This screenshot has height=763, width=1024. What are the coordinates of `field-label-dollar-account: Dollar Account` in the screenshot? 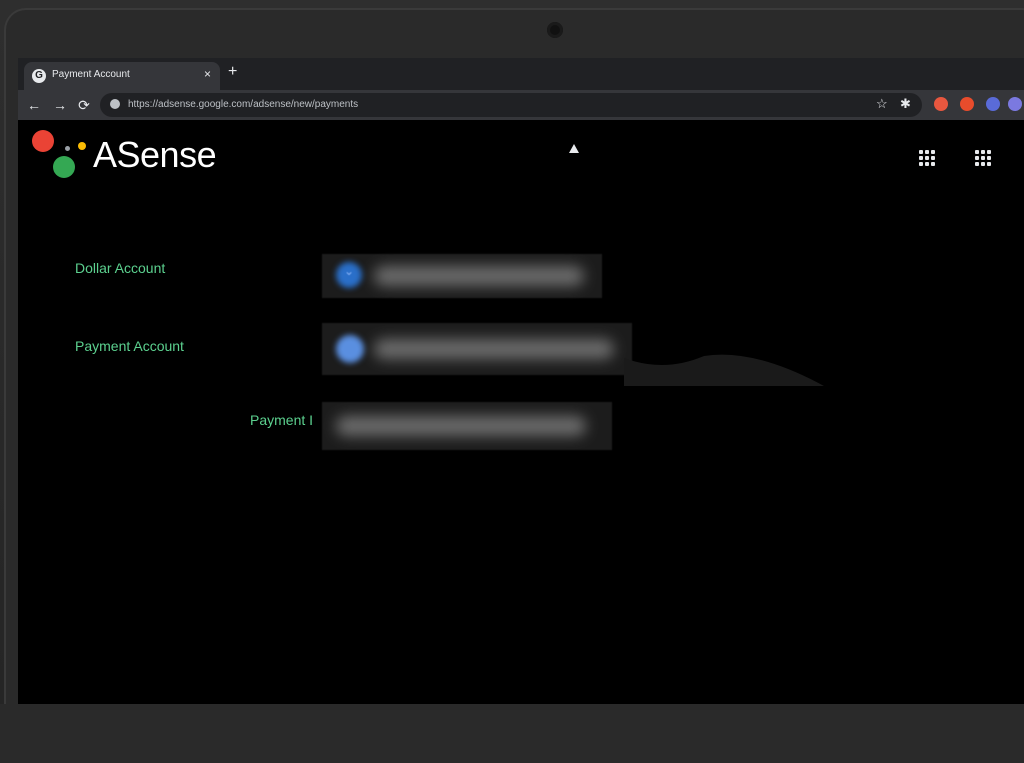 It's located at (120, 268).